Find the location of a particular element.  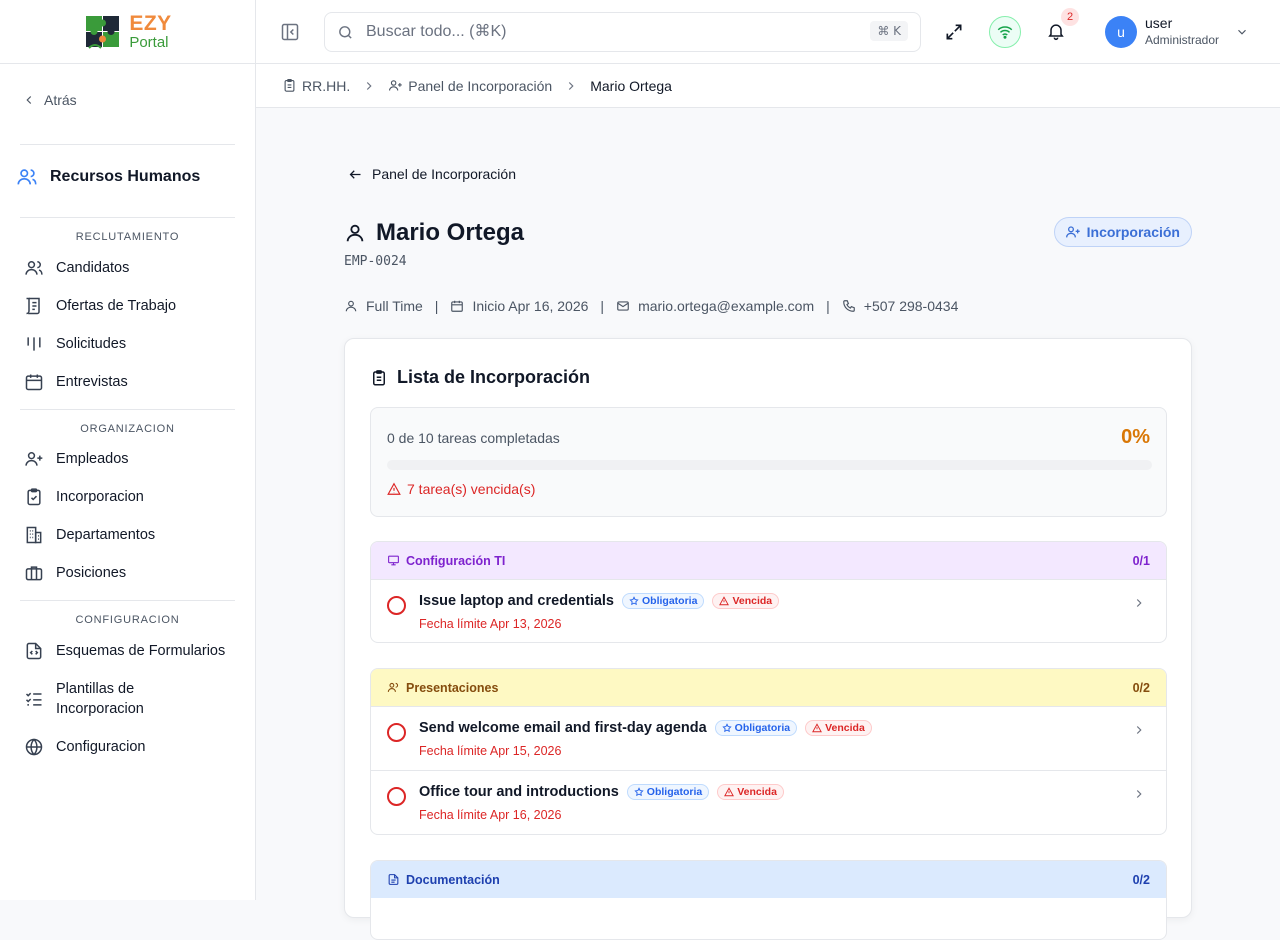

search-icon is located at coordinates (345, 32).